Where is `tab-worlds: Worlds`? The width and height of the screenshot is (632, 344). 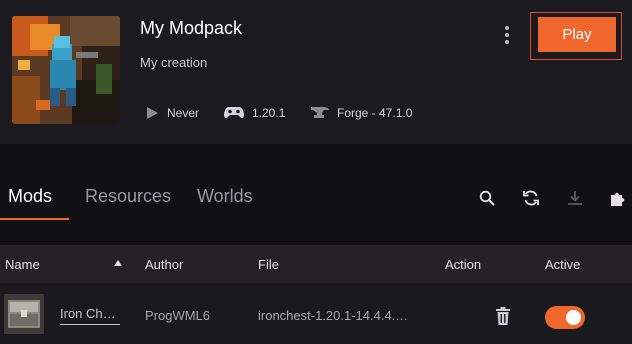
tab-worlds: Worlds is located at coordinates (225, 196).